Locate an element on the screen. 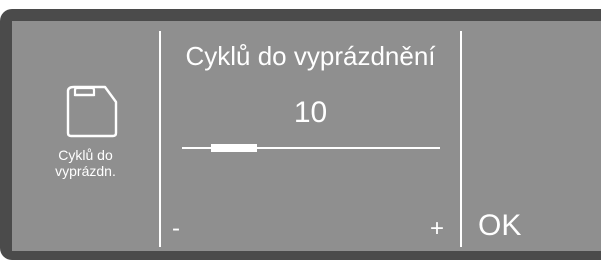 The height and width of the screenshot is (260, 601). setting-title: Cyklů do vyprázdnění is located at coordinates (310, 56).